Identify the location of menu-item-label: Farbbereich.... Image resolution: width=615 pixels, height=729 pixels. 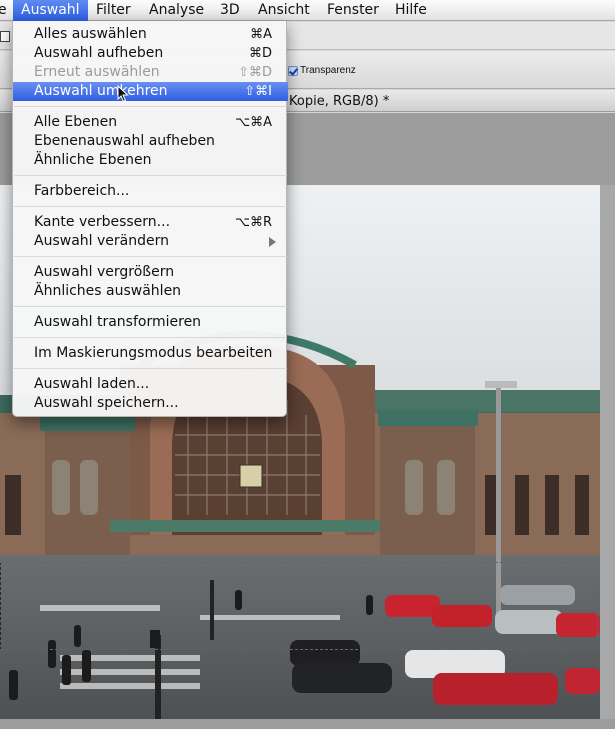
(82, 191).